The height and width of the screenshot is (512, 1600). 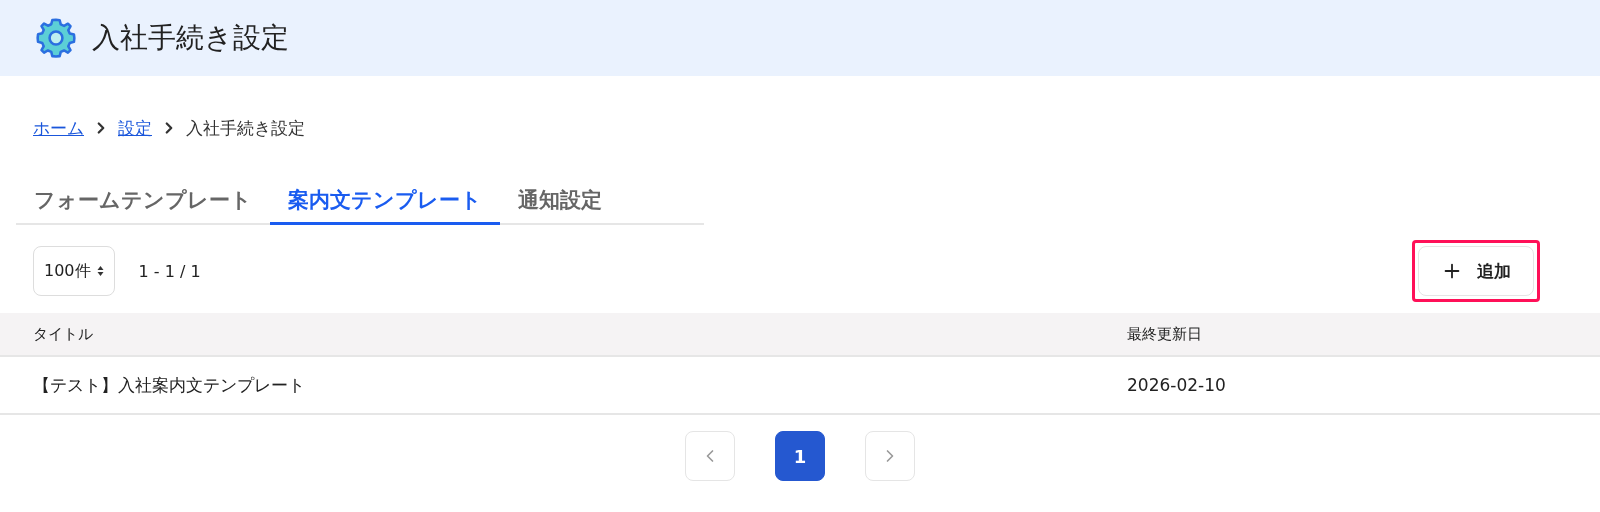 What do you see at coordinates (800, 456) in the screenshot?
I see `page-button: 1` at bounding box center [800, 456].